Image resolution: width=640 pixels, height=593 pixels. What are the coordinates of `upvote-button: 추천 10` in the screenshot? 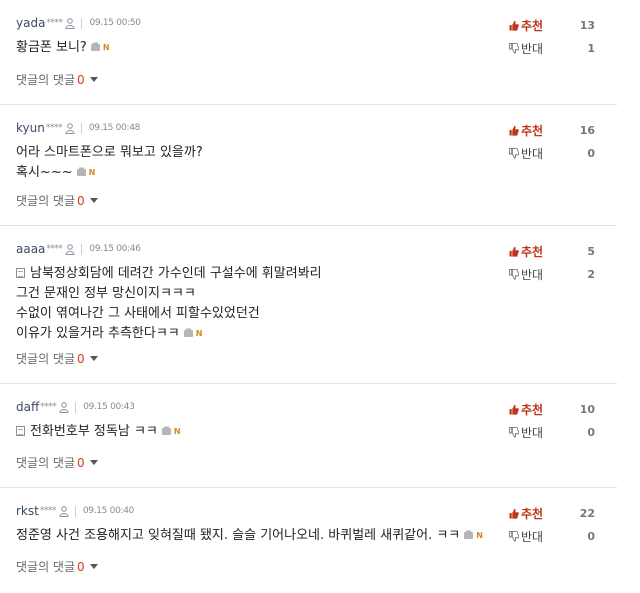 It's located at (554, 409).